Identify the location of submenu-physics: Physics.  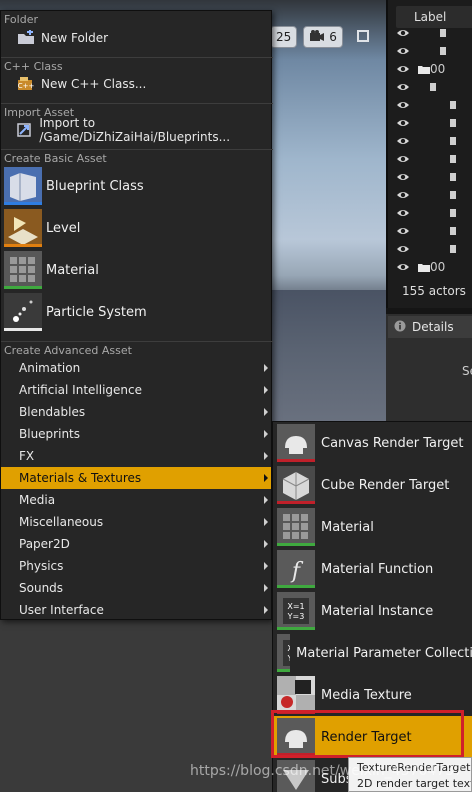
(136, 566).